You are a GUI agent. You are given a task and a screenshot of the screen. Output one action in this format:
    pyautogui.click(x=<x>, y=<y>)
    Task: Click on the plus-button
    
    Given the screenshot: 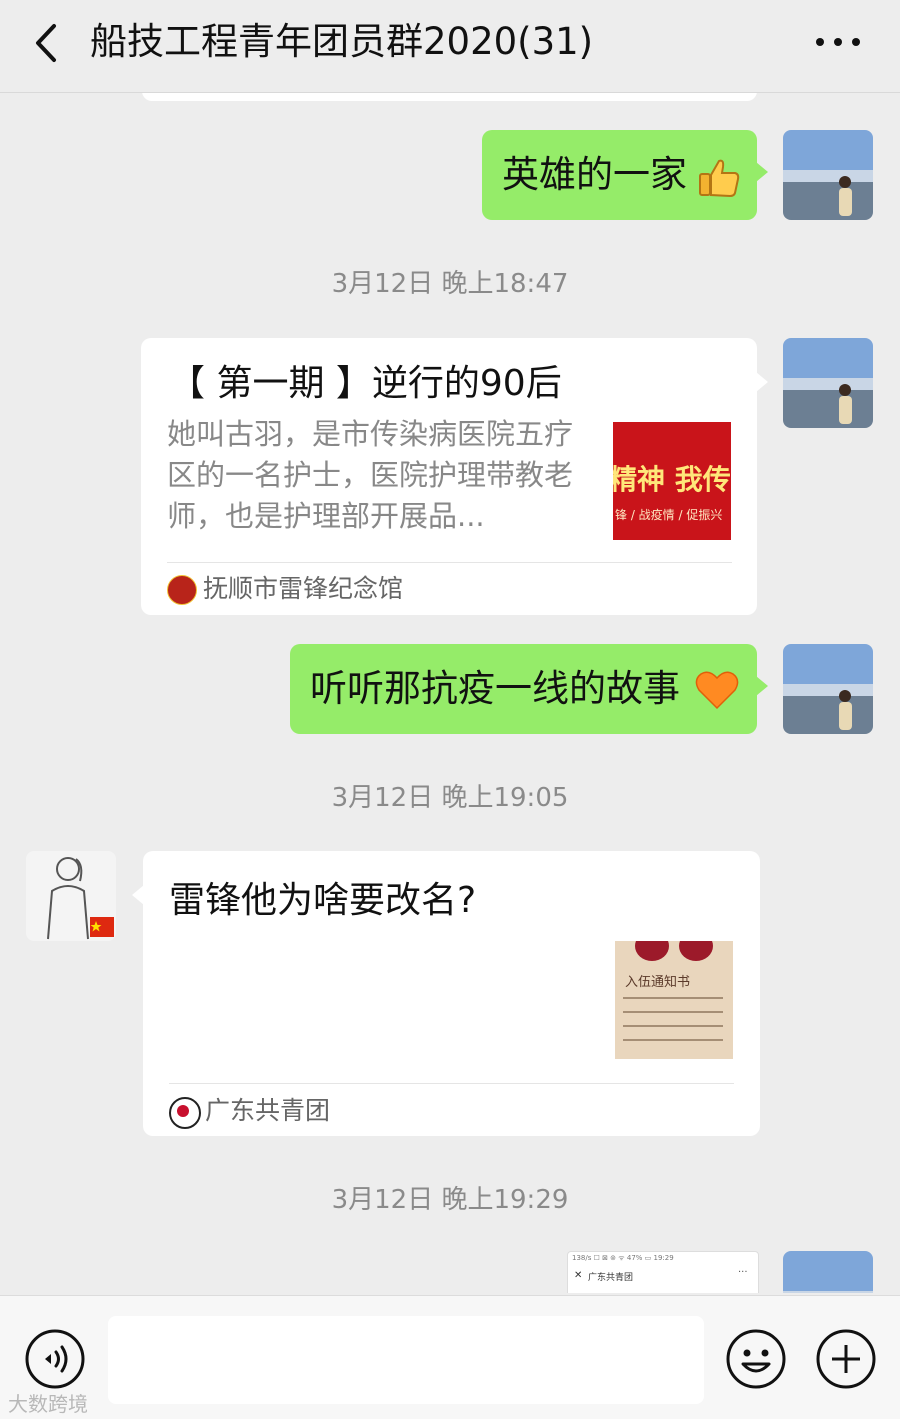 What is the action you would take?
    pyautogui.click(x=846, y=1359)
    